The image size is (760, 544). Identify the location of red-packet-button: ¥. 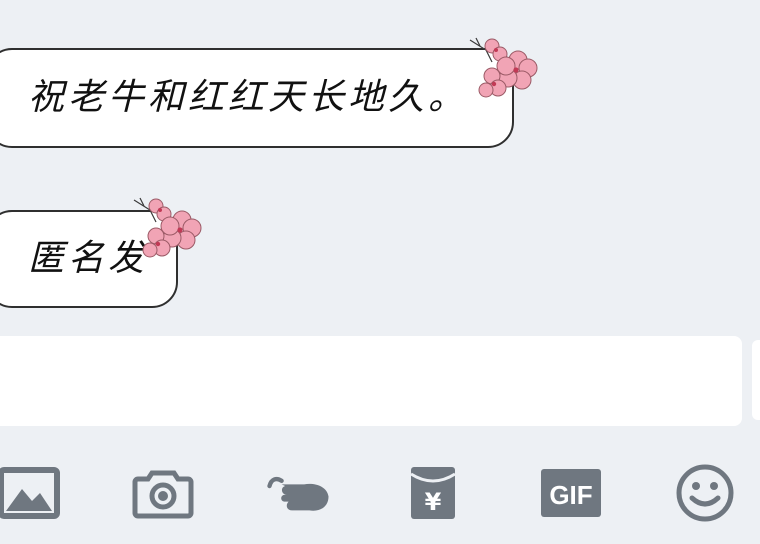
(433, 493).